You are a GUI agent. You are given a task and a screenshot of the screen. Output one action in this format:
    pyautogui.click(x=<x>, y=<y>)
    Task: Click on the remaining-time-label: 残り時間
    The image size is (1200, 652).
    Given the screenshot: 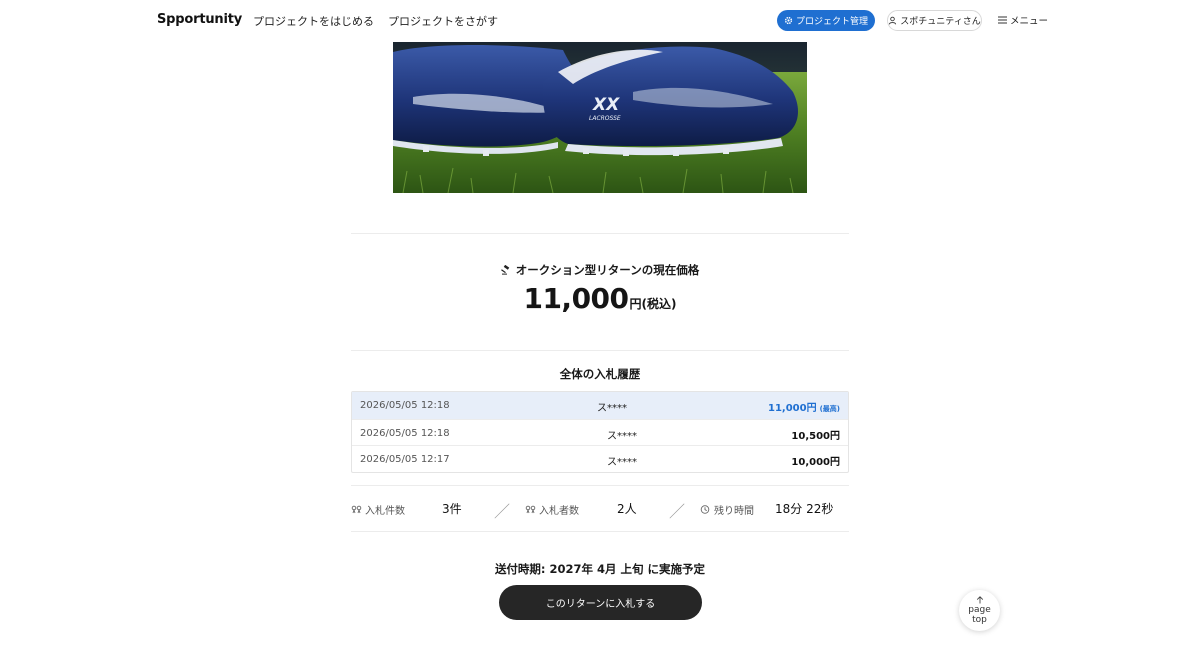 What is the action you would take?
    pyautogui.click(x=727, y=509)
    